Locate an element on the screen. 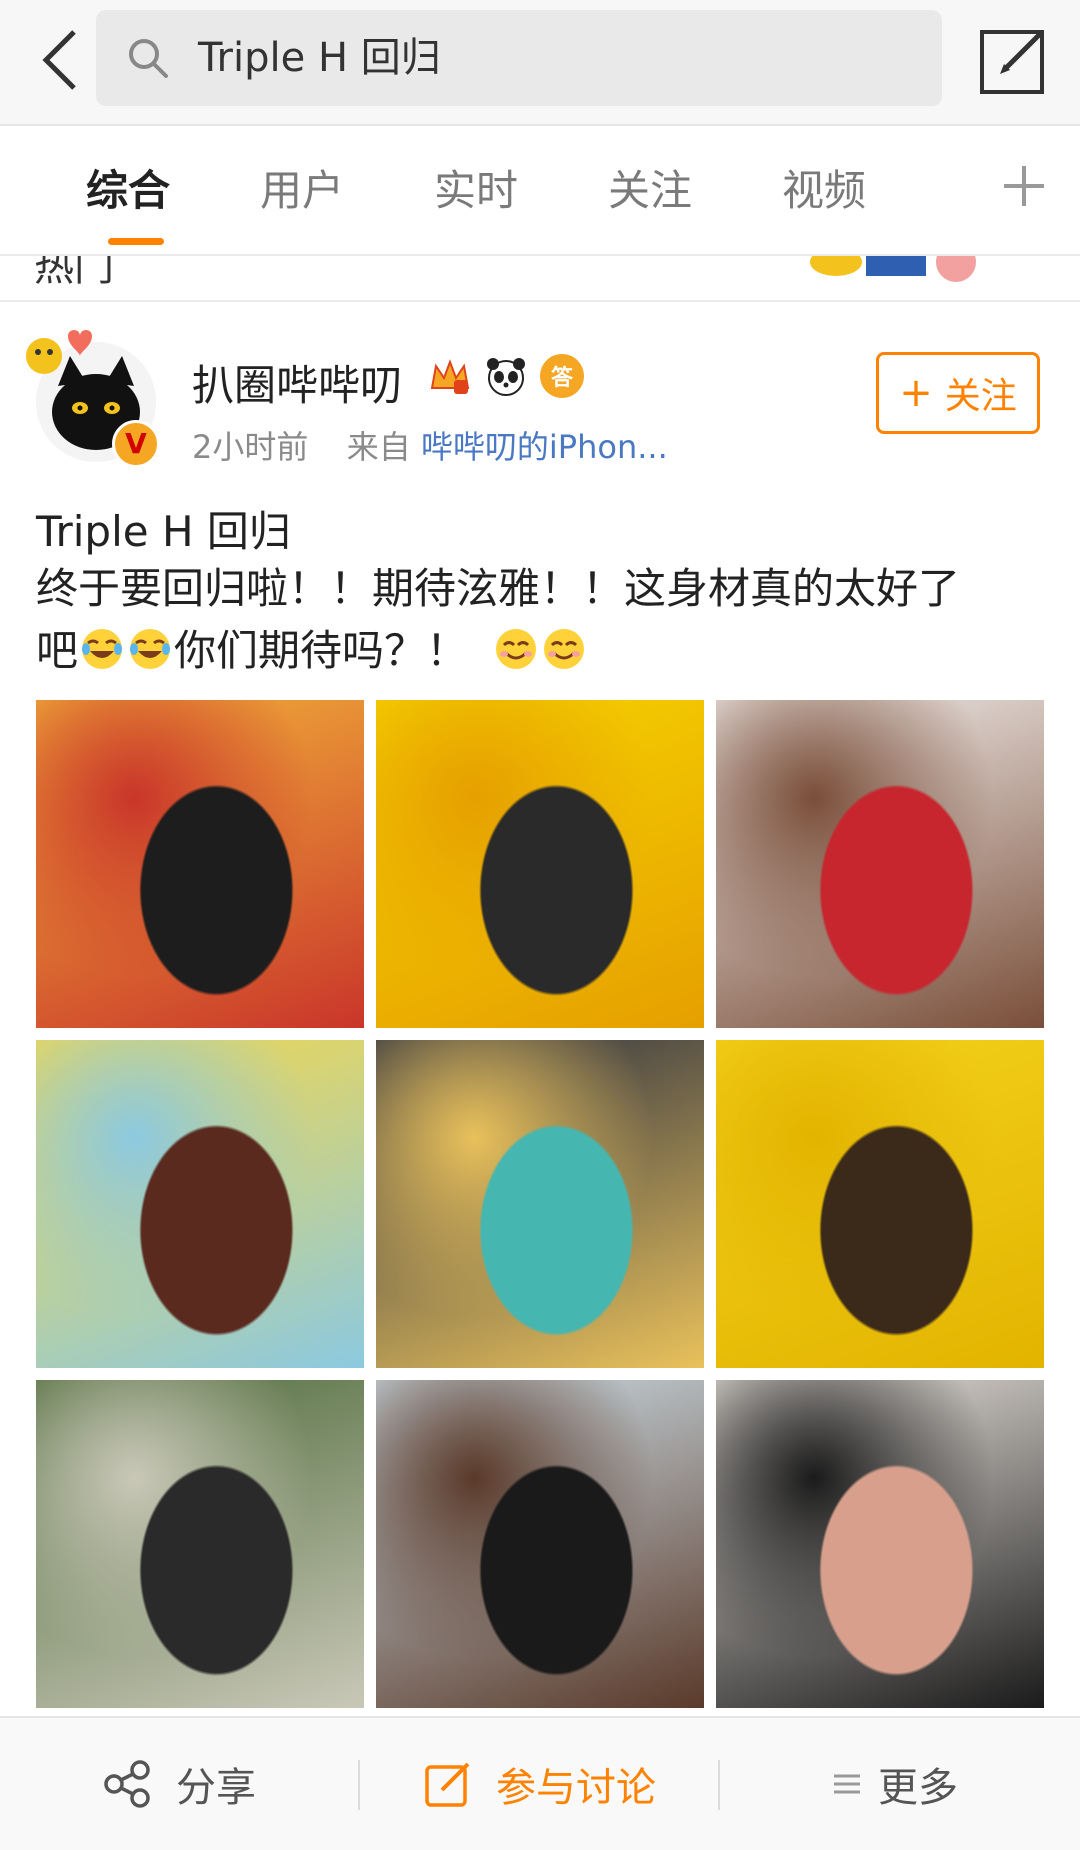  tab-all: 综合 is located at coordinates (128, 191).